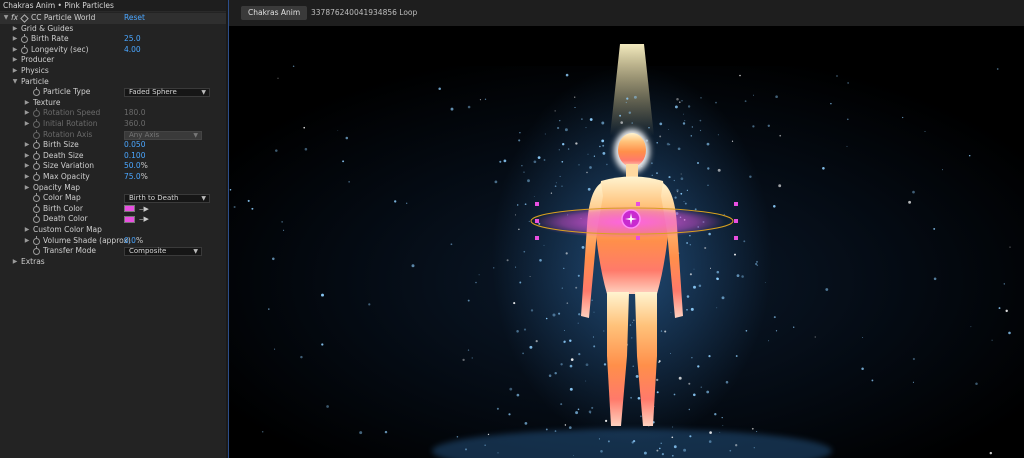 The image size is (1024, 458). I want to click on rotation-speed-value: 180.0, so click(134, 113).